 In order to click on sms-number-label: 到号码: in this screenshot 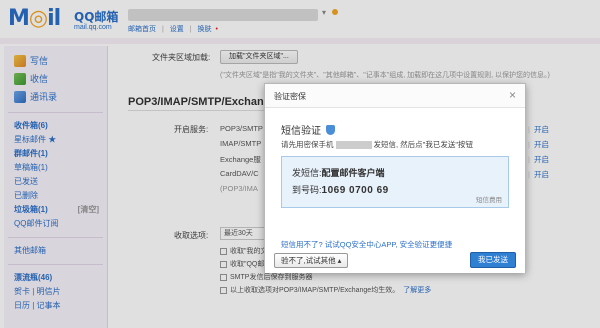, I will do `click(307, 190)`.